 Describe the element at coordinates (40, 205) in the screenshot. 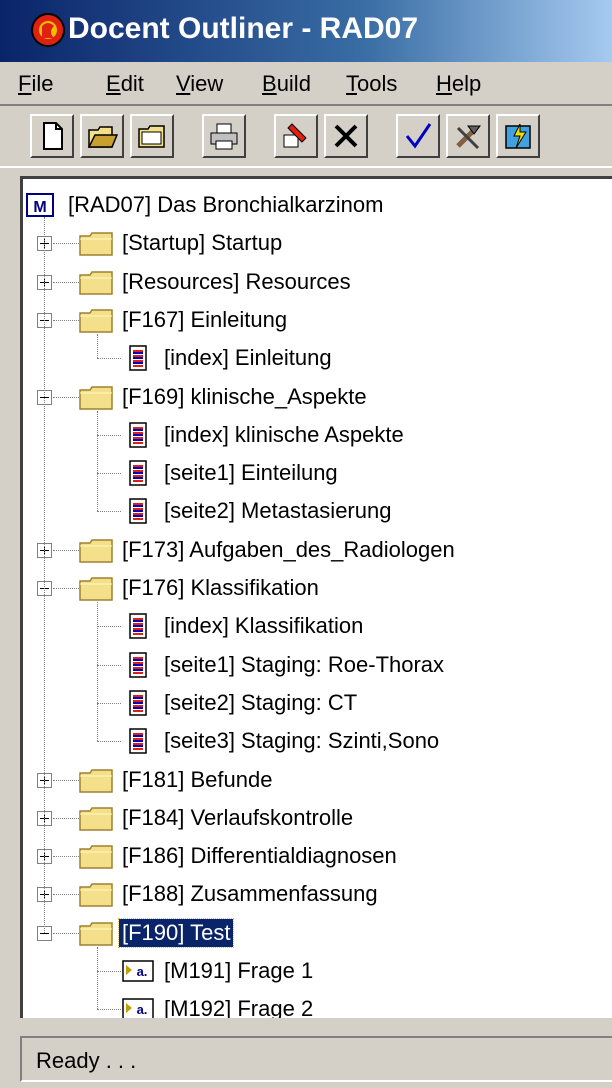

I see `module-icon: M` at that location.